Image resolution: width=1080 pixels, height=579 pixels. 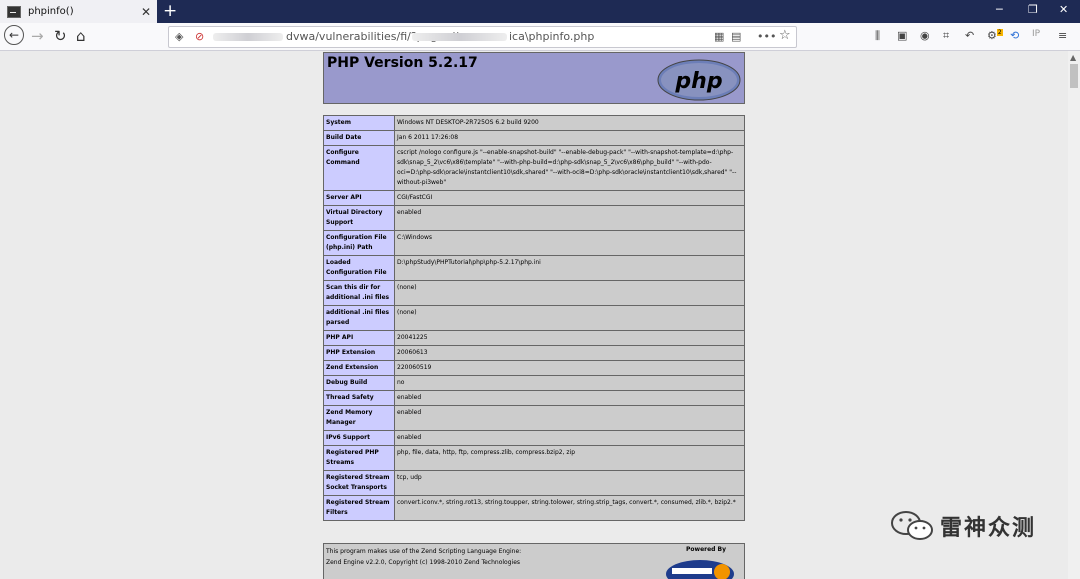 I want to click on table-row: Build Date Jan 6 2011 17:26:08, so click(x=534, y=138).